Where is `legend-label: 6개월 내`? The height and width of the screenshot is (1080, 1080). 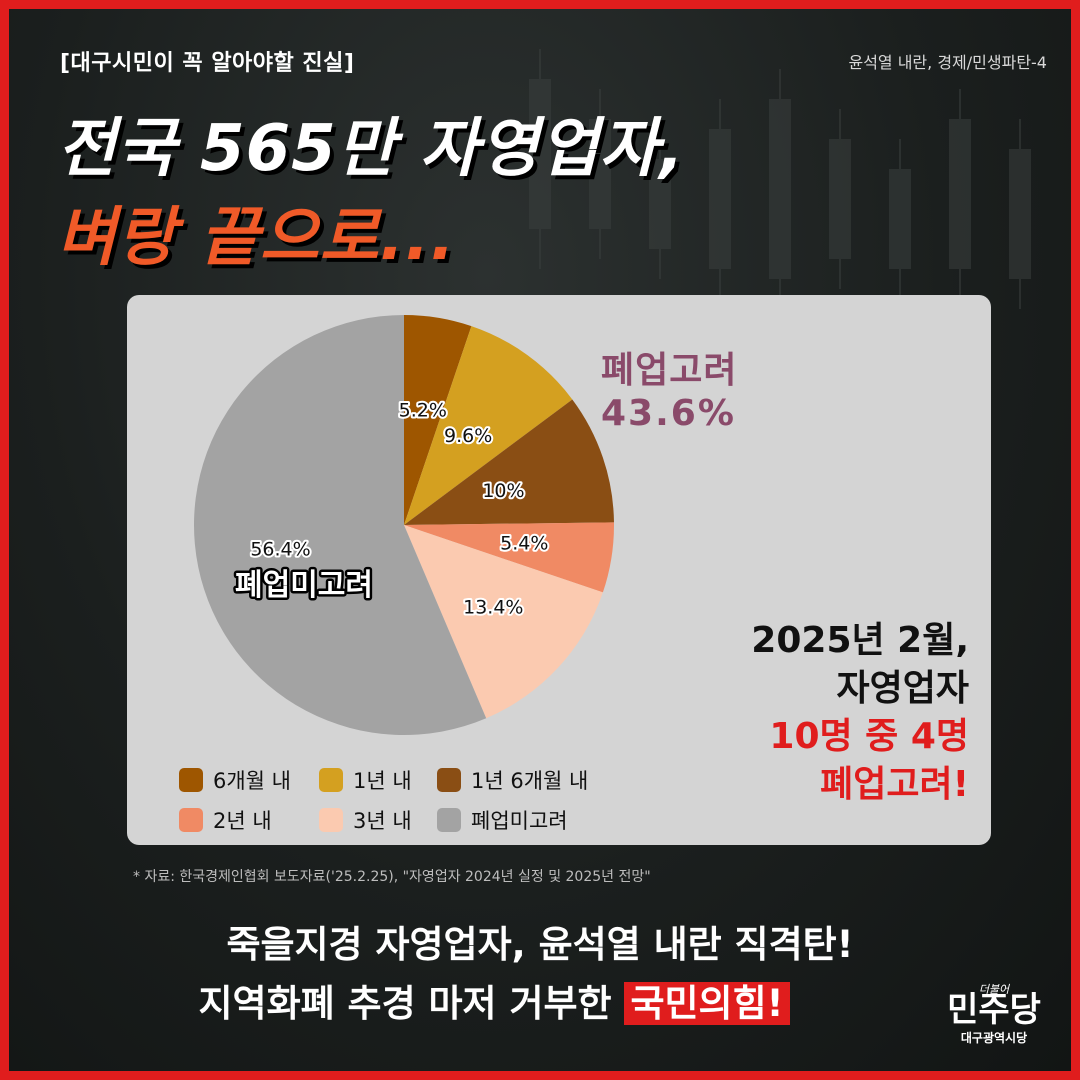
legend-label: 6개월 내 is located at coordinates (252, 781).